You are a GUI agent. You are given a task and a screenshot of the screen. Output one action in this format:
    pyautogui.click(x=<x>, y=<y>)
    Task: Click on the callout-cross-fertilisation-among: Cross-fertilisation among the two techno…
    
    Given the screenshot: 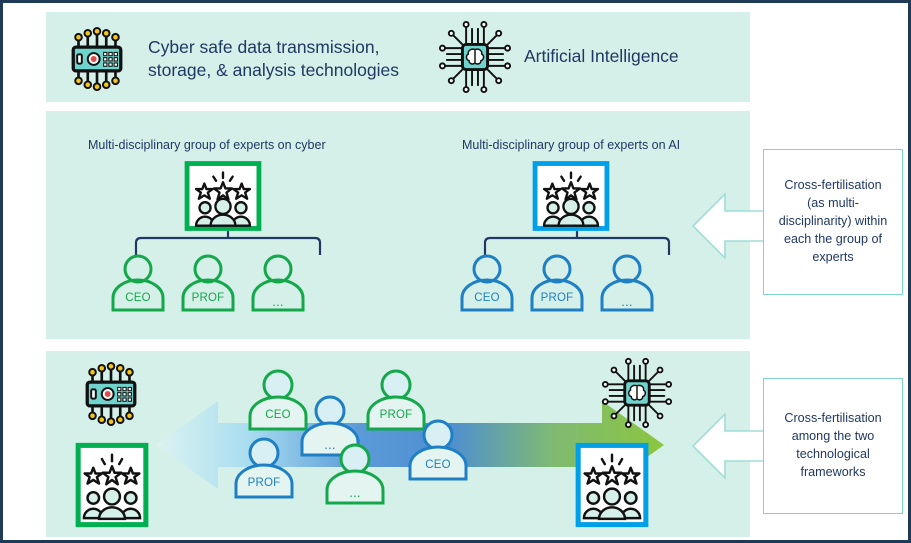 What is the action you would take?
    pyautogui.click(x=833, y=446)
    